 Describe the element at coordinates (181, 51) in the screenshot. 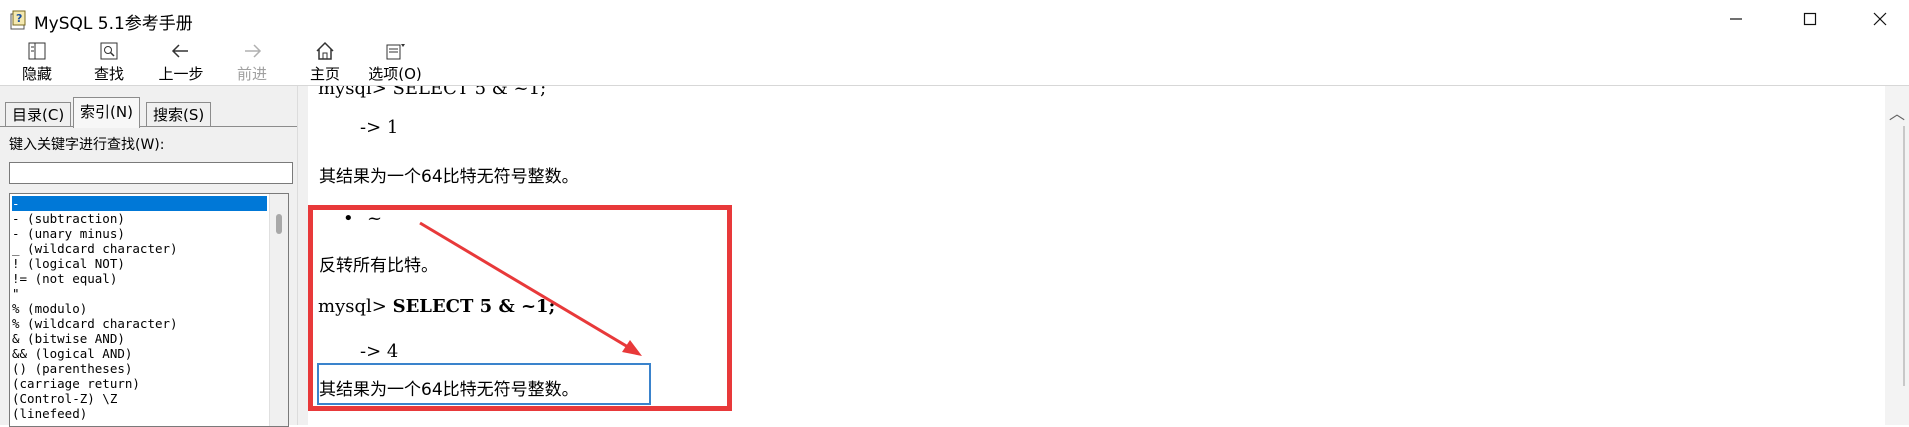

I see `back-arrow-icon` at that location.